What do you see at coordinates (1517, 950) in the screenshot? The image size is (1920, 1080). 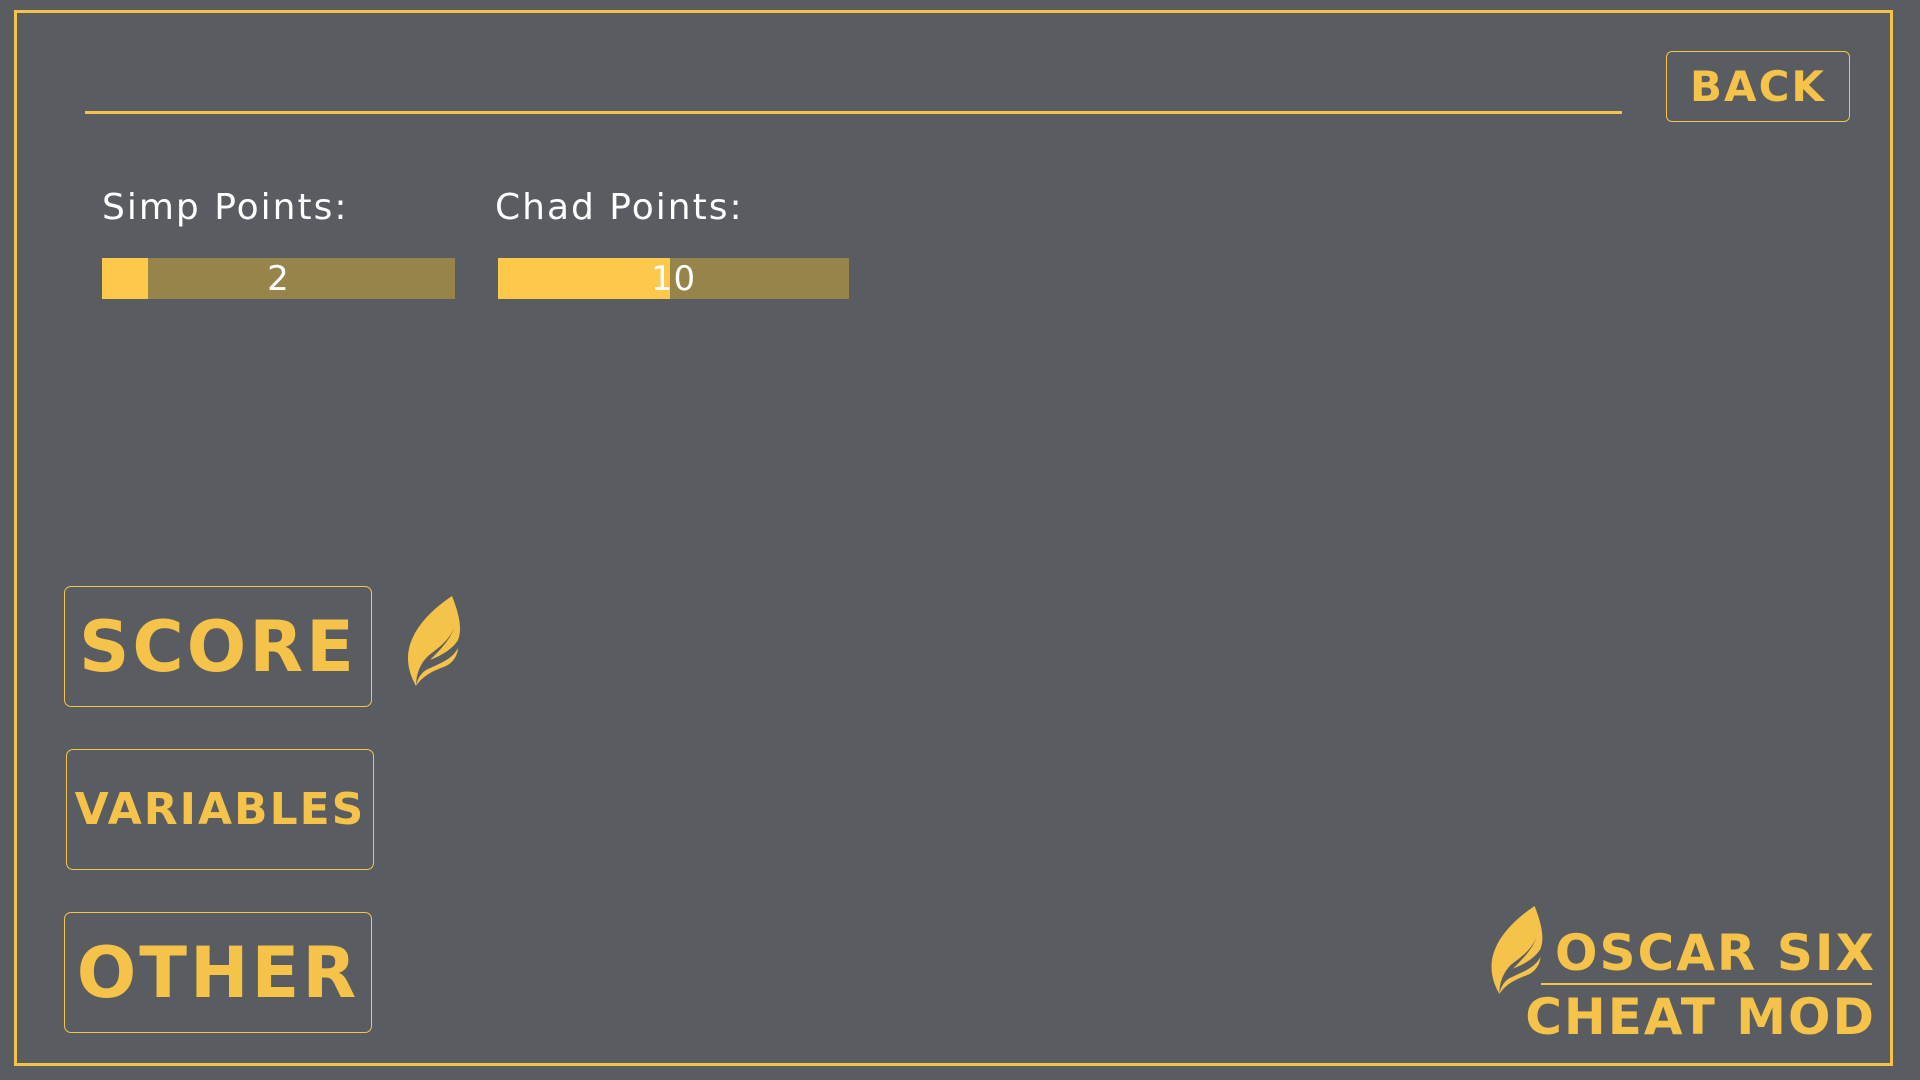 I see `brand-flame-icon` at bounding box center [1517, 950].